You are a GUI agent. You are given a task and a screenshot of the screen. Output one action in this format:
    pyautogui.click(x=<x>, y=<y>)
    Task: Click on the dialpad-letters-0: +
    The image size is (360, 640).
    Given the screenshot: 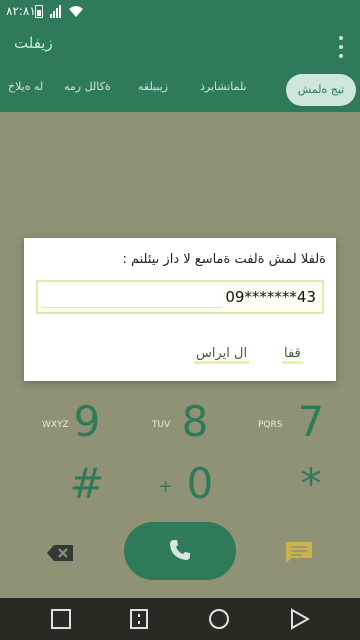 What is the action you would take?
    pyautogui.click(x=166, y=486)
    